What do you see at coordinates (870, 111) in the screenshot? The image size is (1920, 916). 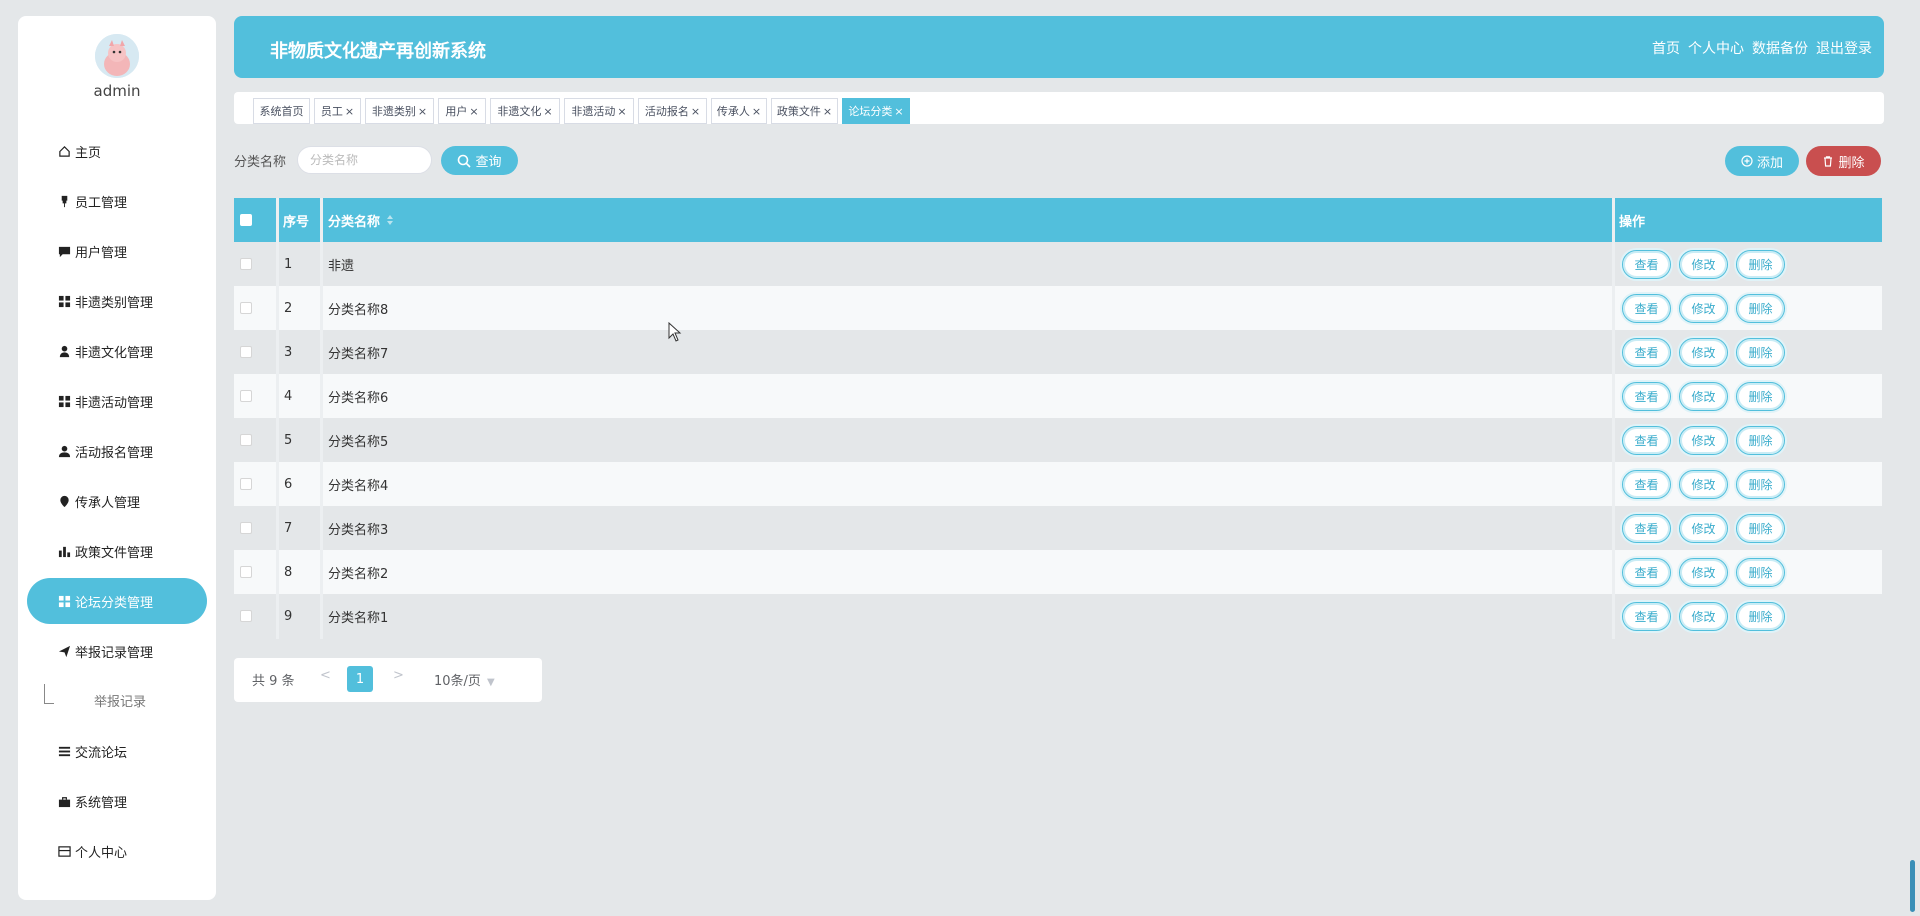 I see `tab-label: 论坛分类` at bounding box center [870, 111].